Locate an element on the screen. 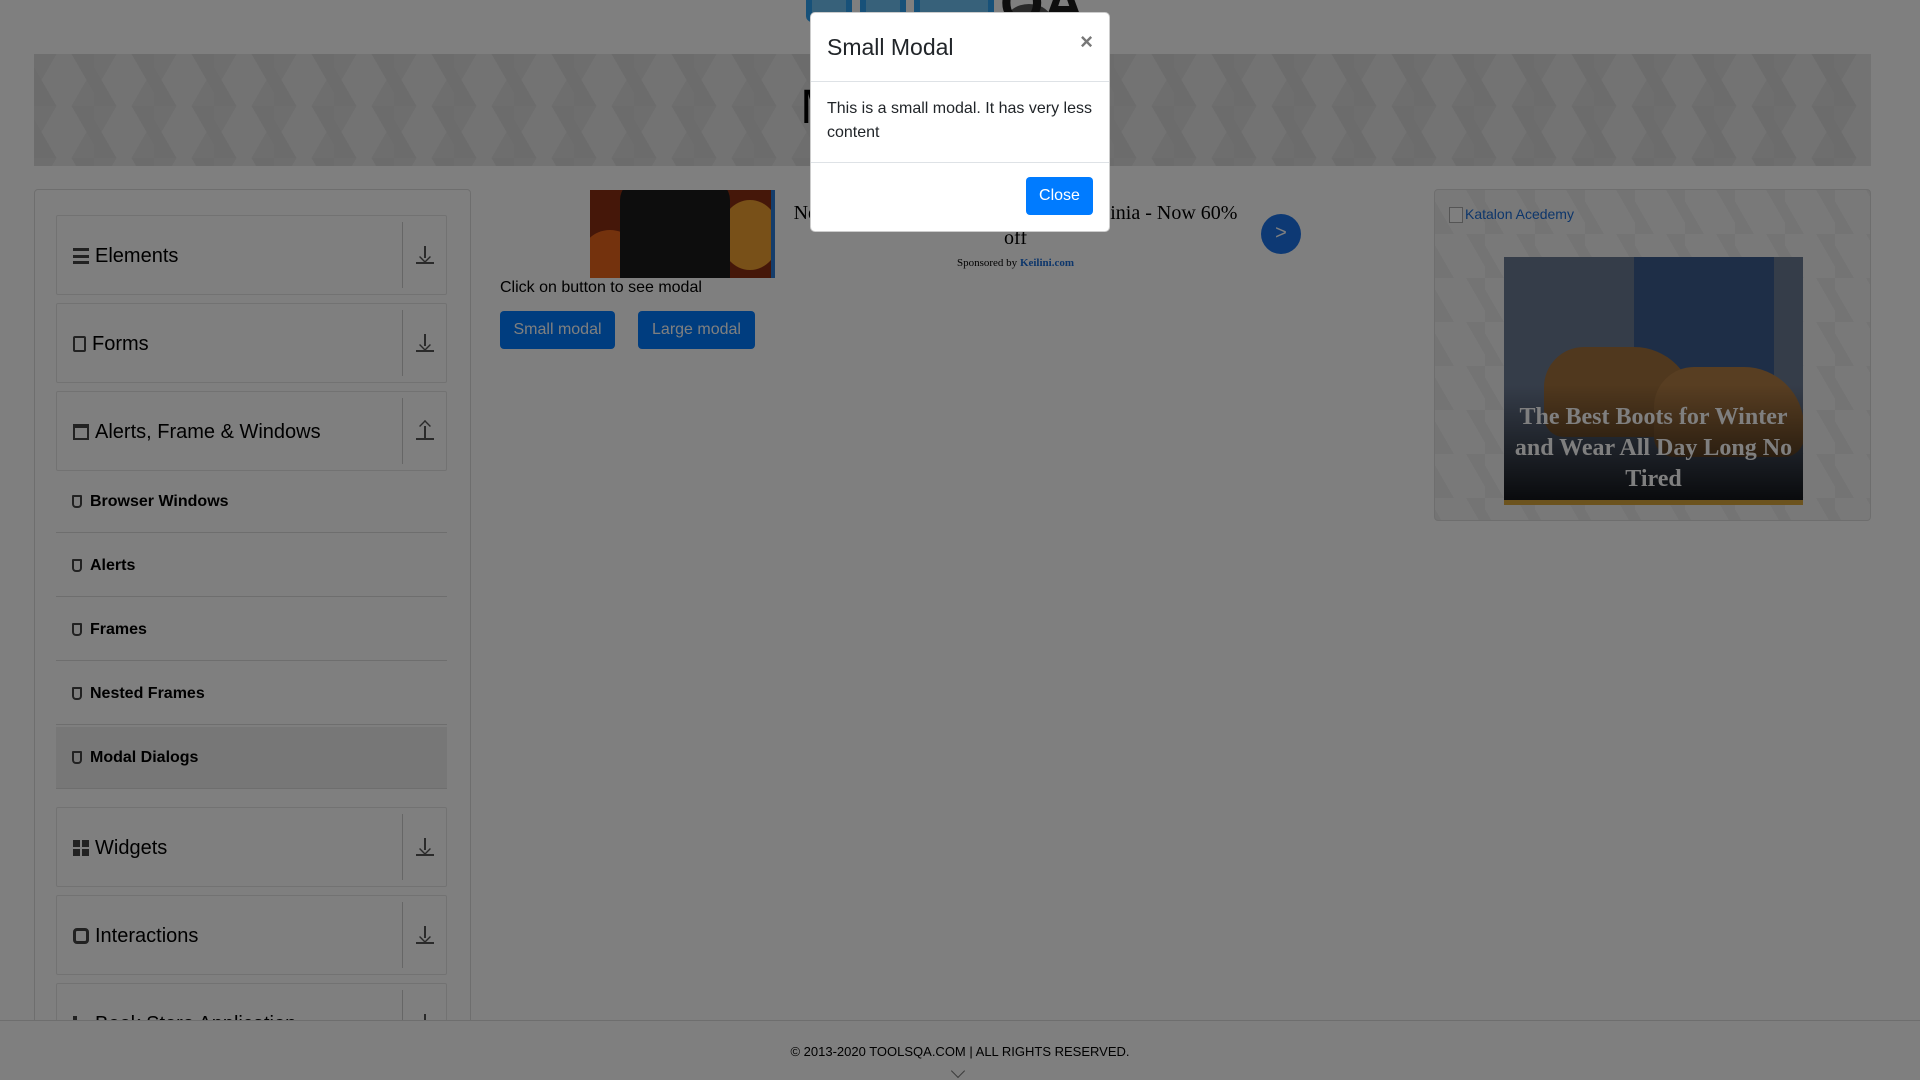 The width and height of the screenshot is (1920, 1080). modal-header: Small Modal × is located at coordinates (960, 47).